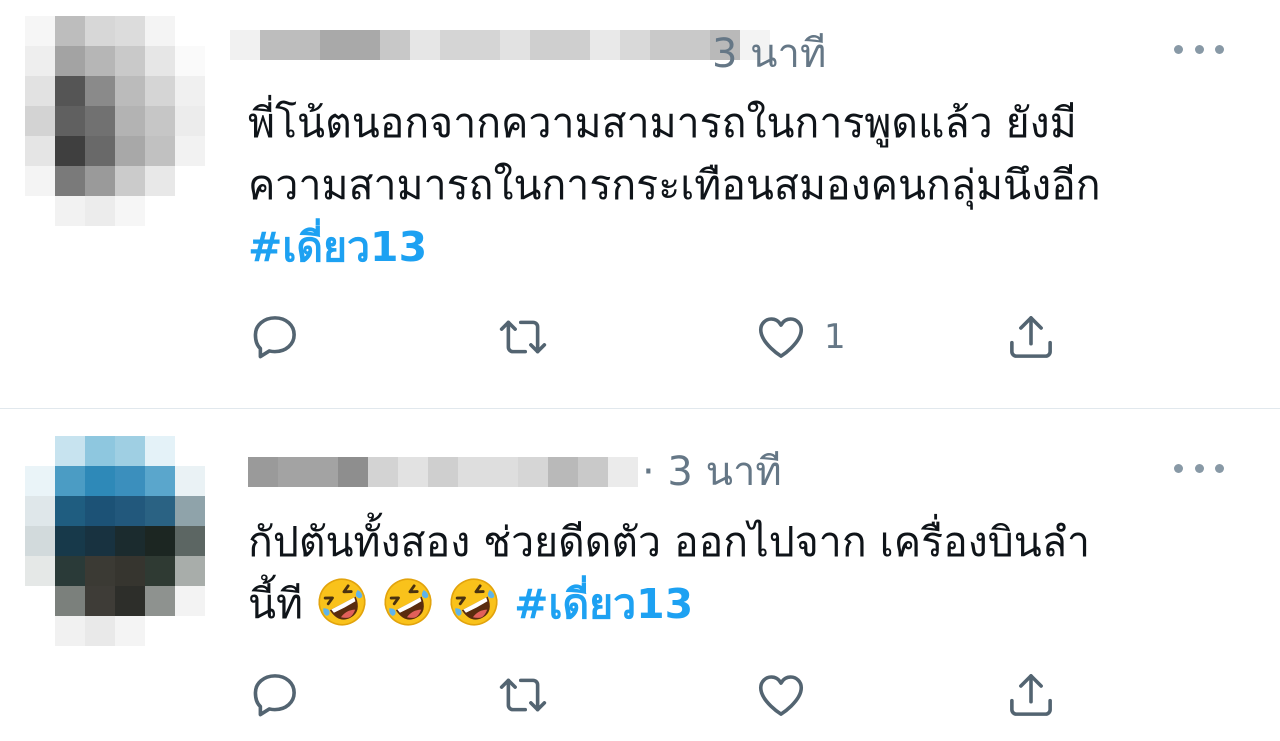  What do you see at coordinates (712, 472) in the screenshot?
I see `tweet-timestamp: · 3 นาที` at bounding box center [712, 472].